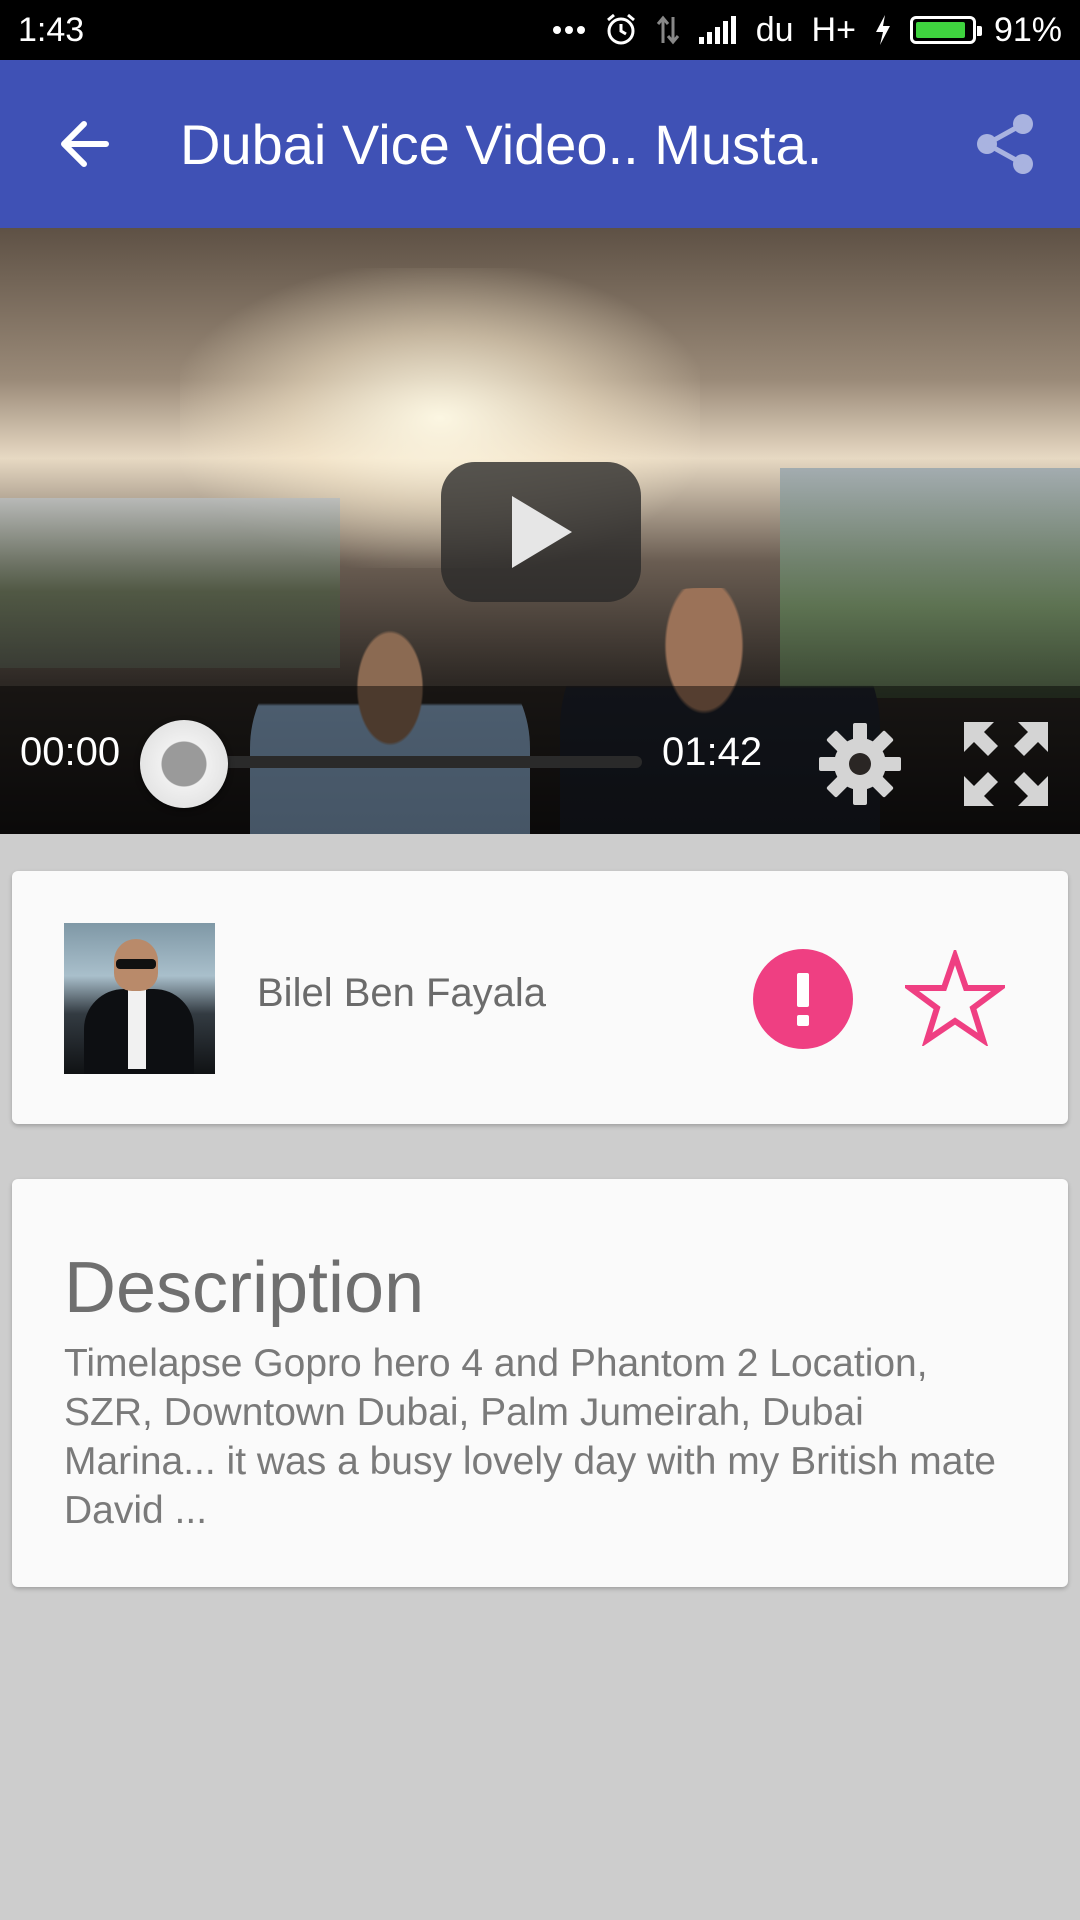 The width and height of the screenshot is (1080, 1920). What do you see at coordinates (940, 30) in the screenshot?
I see `battery-fill` at bounding box center [940, 30].